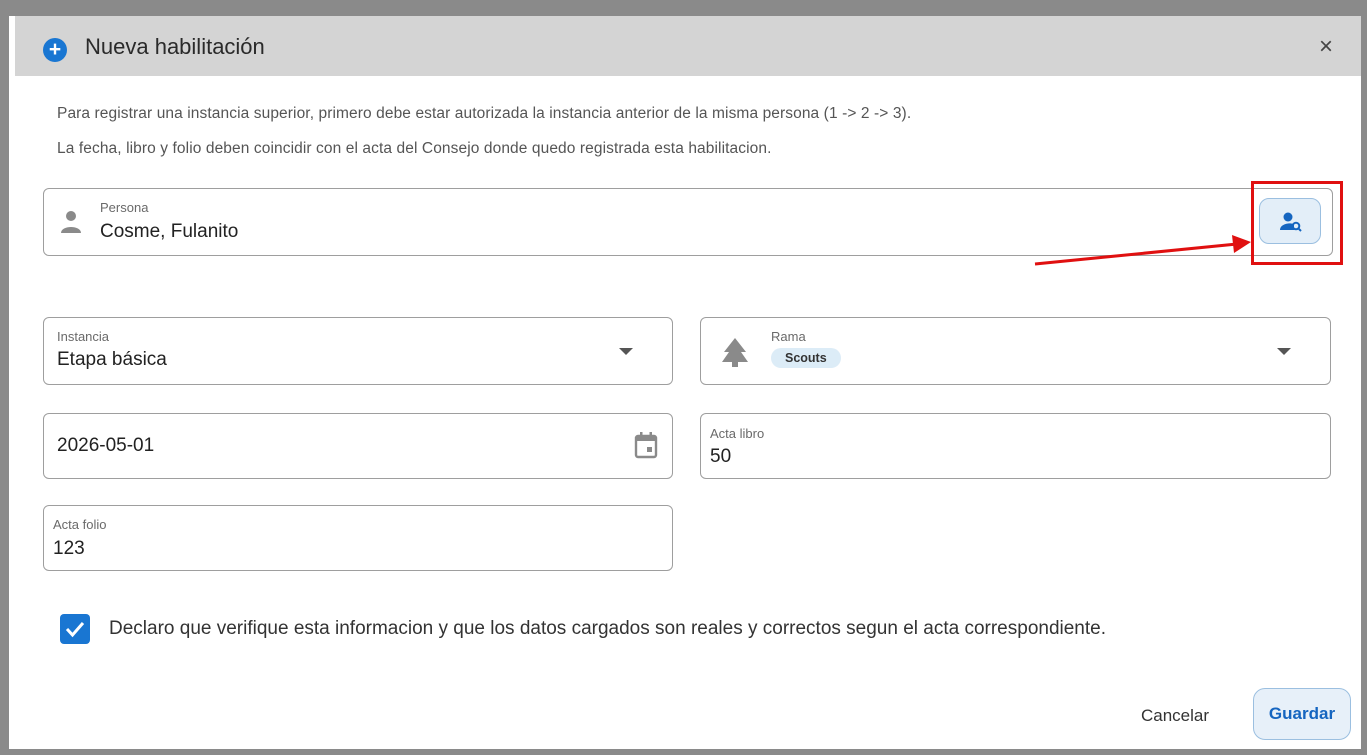 This screenshot has height=755, width=1367. I want to click on fecha-value: 2026-05-01, so click(106, 445).